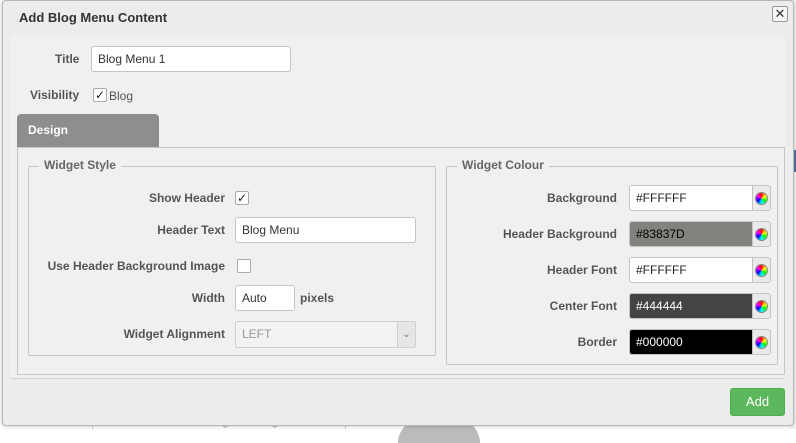 The image size is (796, 443). I want to click on use-header-bg-image-label: Use Header Background Image, so click(136, 266).